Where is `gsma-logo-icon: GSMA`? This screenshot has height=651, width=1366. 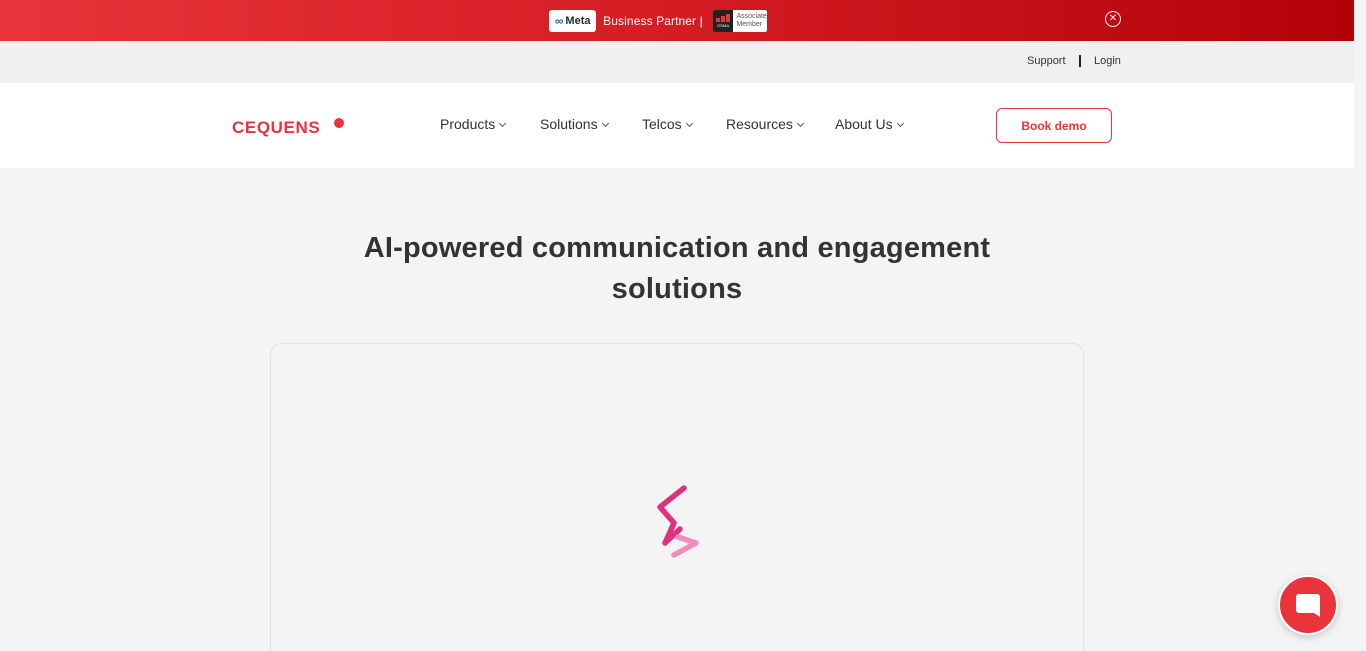 gsma-logo-icon: GSMA is located at coordinates (723, 20).